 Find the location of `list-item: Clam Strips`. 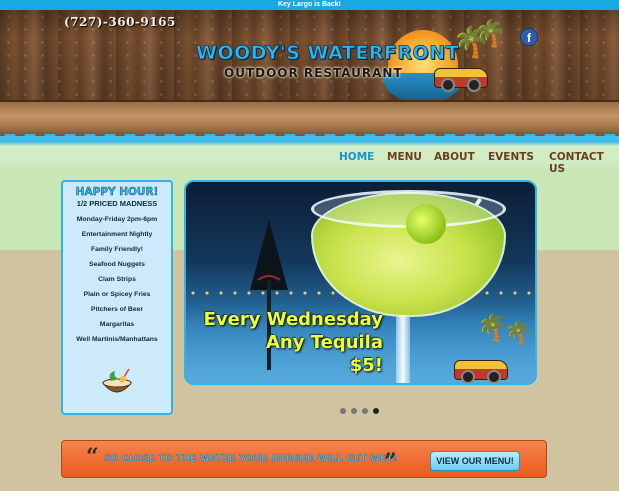

list-item: Clam Strips is located at coordinates (117, 279).